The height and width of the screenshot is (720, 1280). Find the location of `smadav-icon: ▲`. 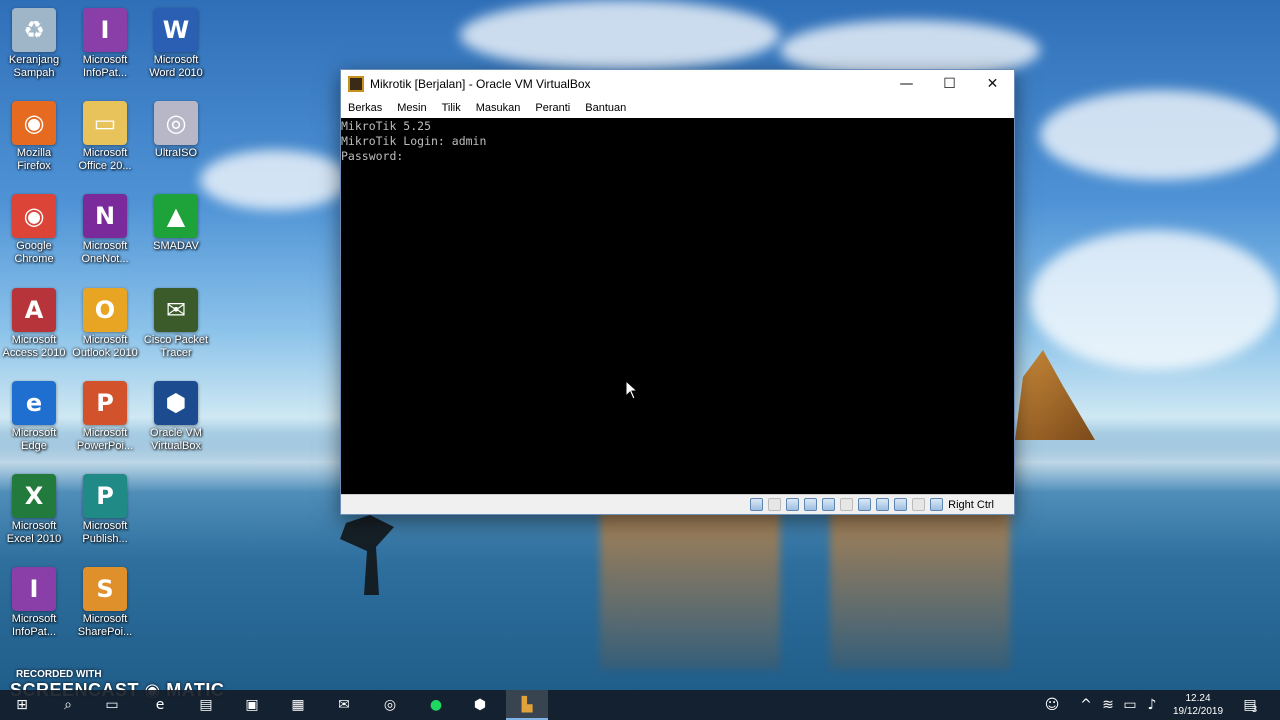

smadav-icon: ▲ is located at coordinates (176, 216).